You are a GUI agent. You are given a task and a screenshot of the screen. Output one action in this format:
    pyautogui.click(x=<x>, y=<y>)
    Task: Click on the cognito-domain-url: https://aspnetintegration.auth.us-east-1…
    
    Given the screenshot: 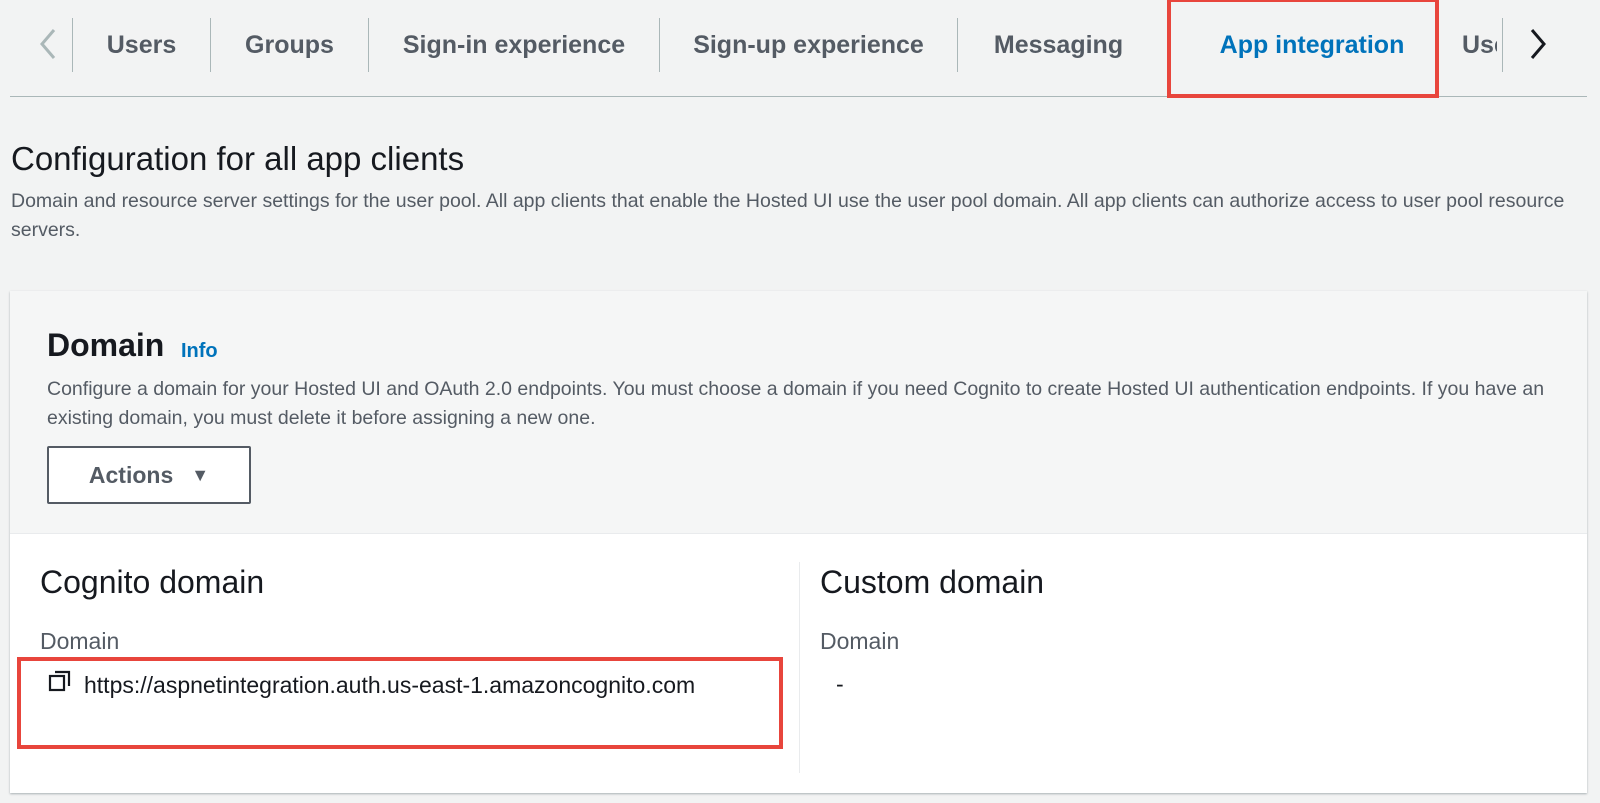 What is the action you would take?
    pyautogui.click(x=390, y=685)
    